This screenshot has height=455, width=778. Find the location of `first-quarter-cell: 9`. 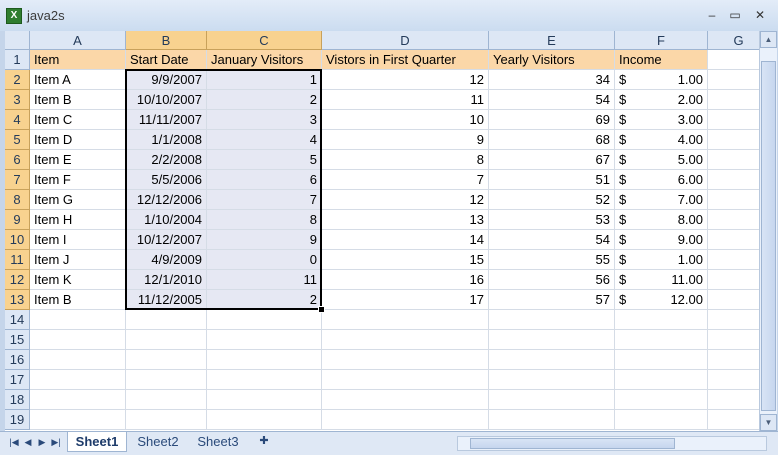

first-quarter-cell: 9 is located at coordinates (405, 140).